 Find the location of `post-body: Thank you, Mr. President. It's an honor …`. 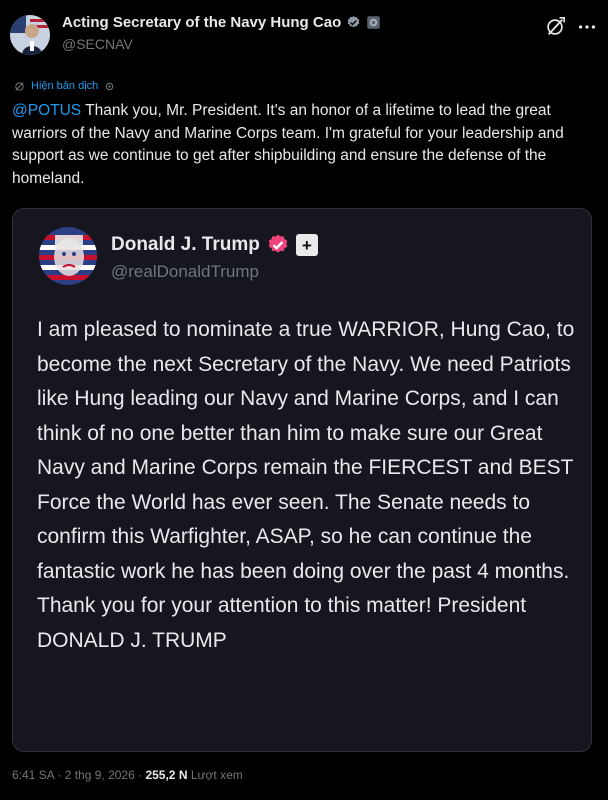

post-body: Thank you, Mr. President. It's an honor … is located at coordinates (288, 144).